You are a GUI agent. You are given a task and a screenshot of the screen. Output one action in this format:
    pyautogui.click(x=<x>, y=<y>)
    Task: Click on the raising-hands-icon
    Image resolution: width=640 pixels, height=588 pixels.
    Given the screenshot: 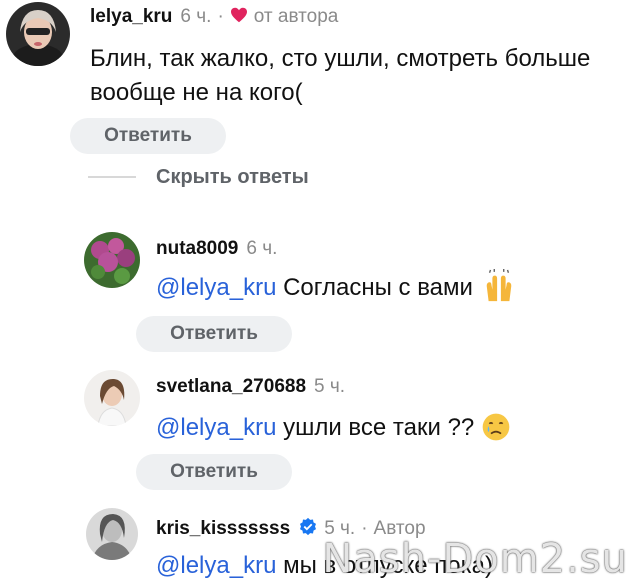 What is the action you would take?
    pyautogui.click(x=498, y=284)
    